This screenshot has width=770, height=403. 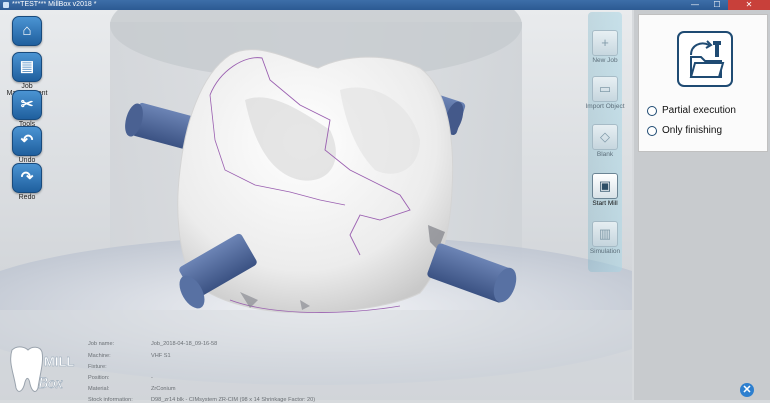 I want to click on new-job-icon: +, so click(x=605, y=43).